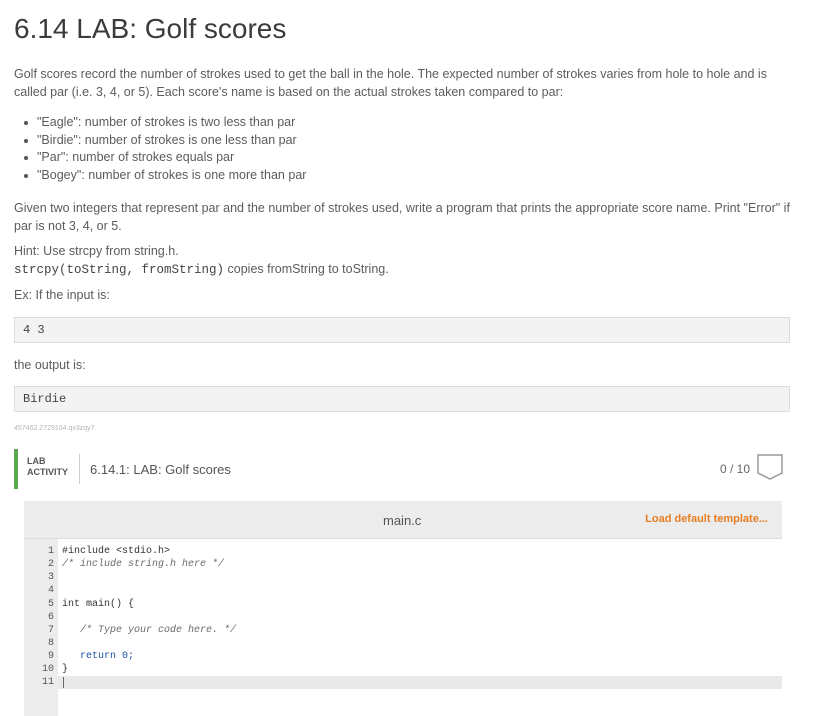 This screenshot has width=819, height=716. What do you see at coordinates (50, 365) in the screenshot?
I see `output-intro: the output is:` at bounding box center [50, 365].